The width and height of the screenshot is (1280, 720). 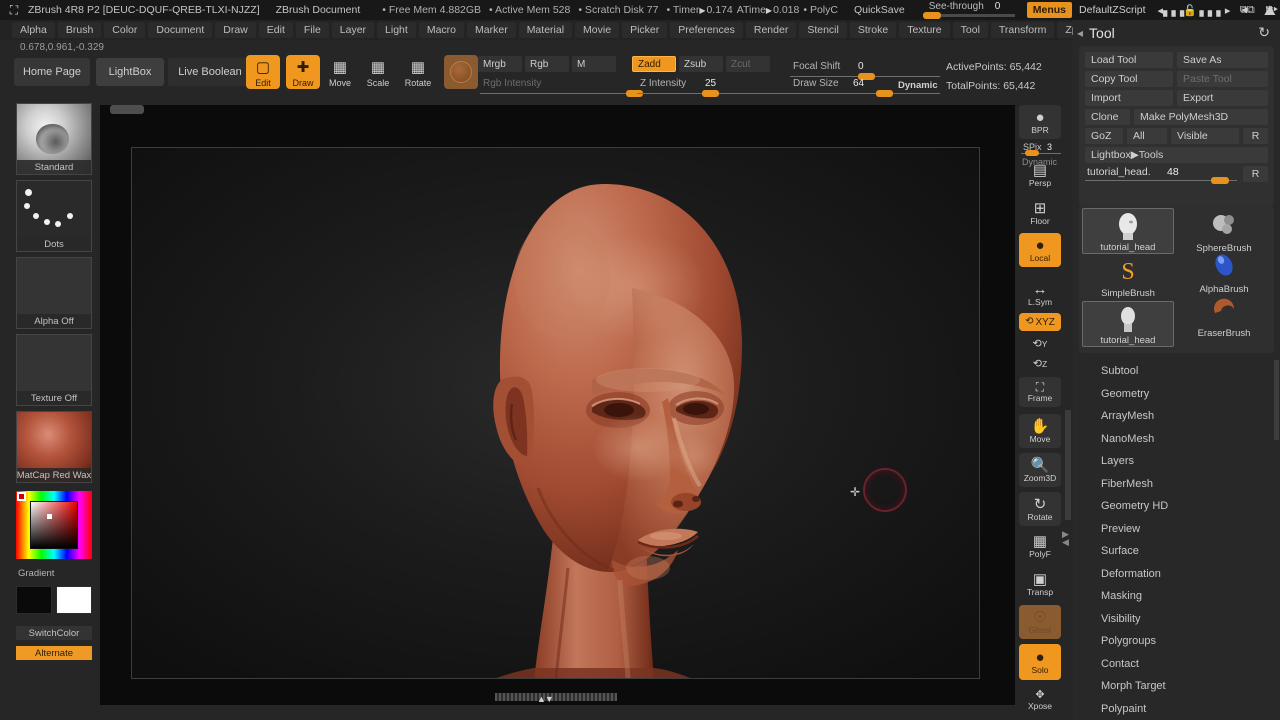 I want to click on maximize-icon: ⧉, so click(x=1244, y=10).